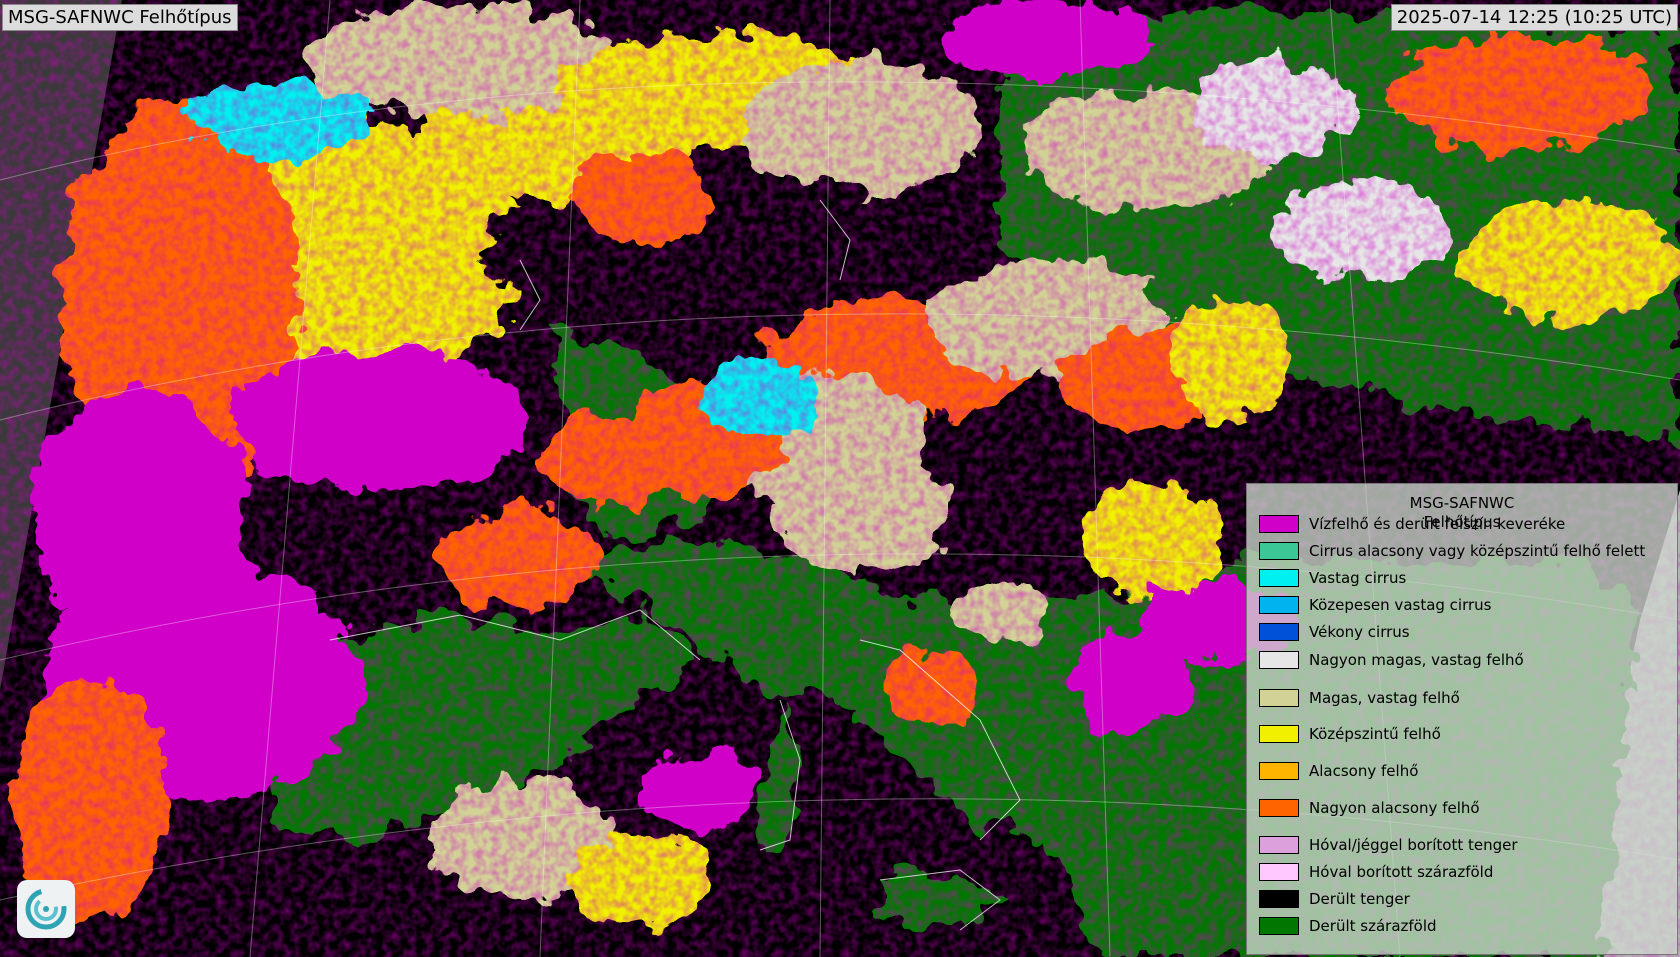  What do you see at coordinates (1413, 845) in the screenshot?
I see `legend-label: Hóval/jéggel borított tenger` at bounding box center [1413, 845].